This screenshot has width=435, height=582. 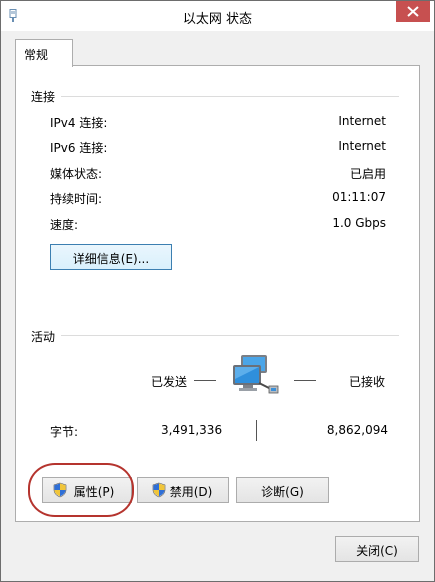 What do you see at coordinates (169, 382) in the screenshot?
I see `sent-label: 已发送` at bounding box center [169, 382].